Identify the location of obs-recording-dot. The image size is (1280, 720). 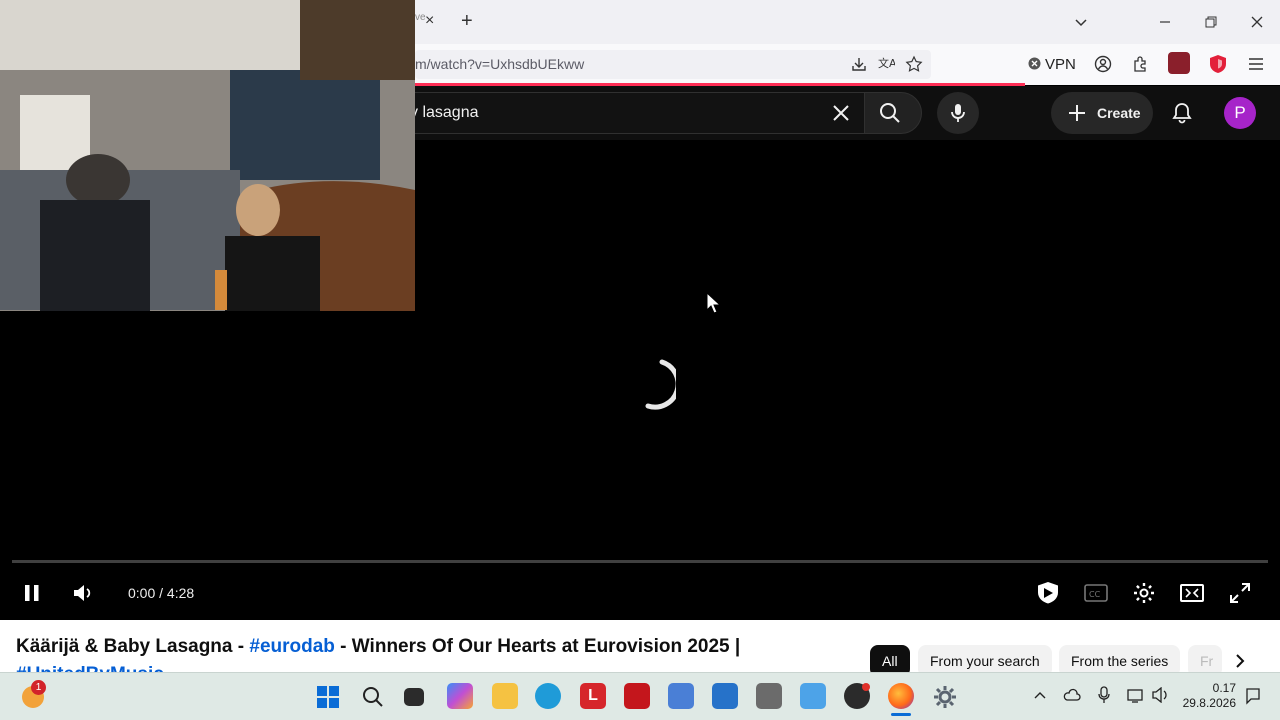
(866, 687).